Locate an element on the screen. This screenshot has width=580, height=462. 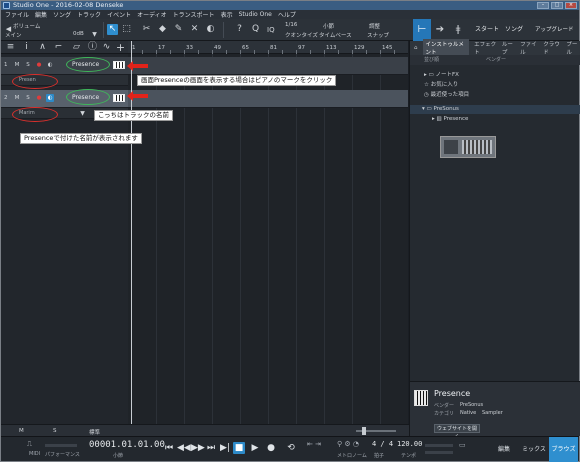
menu-song: ソング is located at coordinates (62, 14).